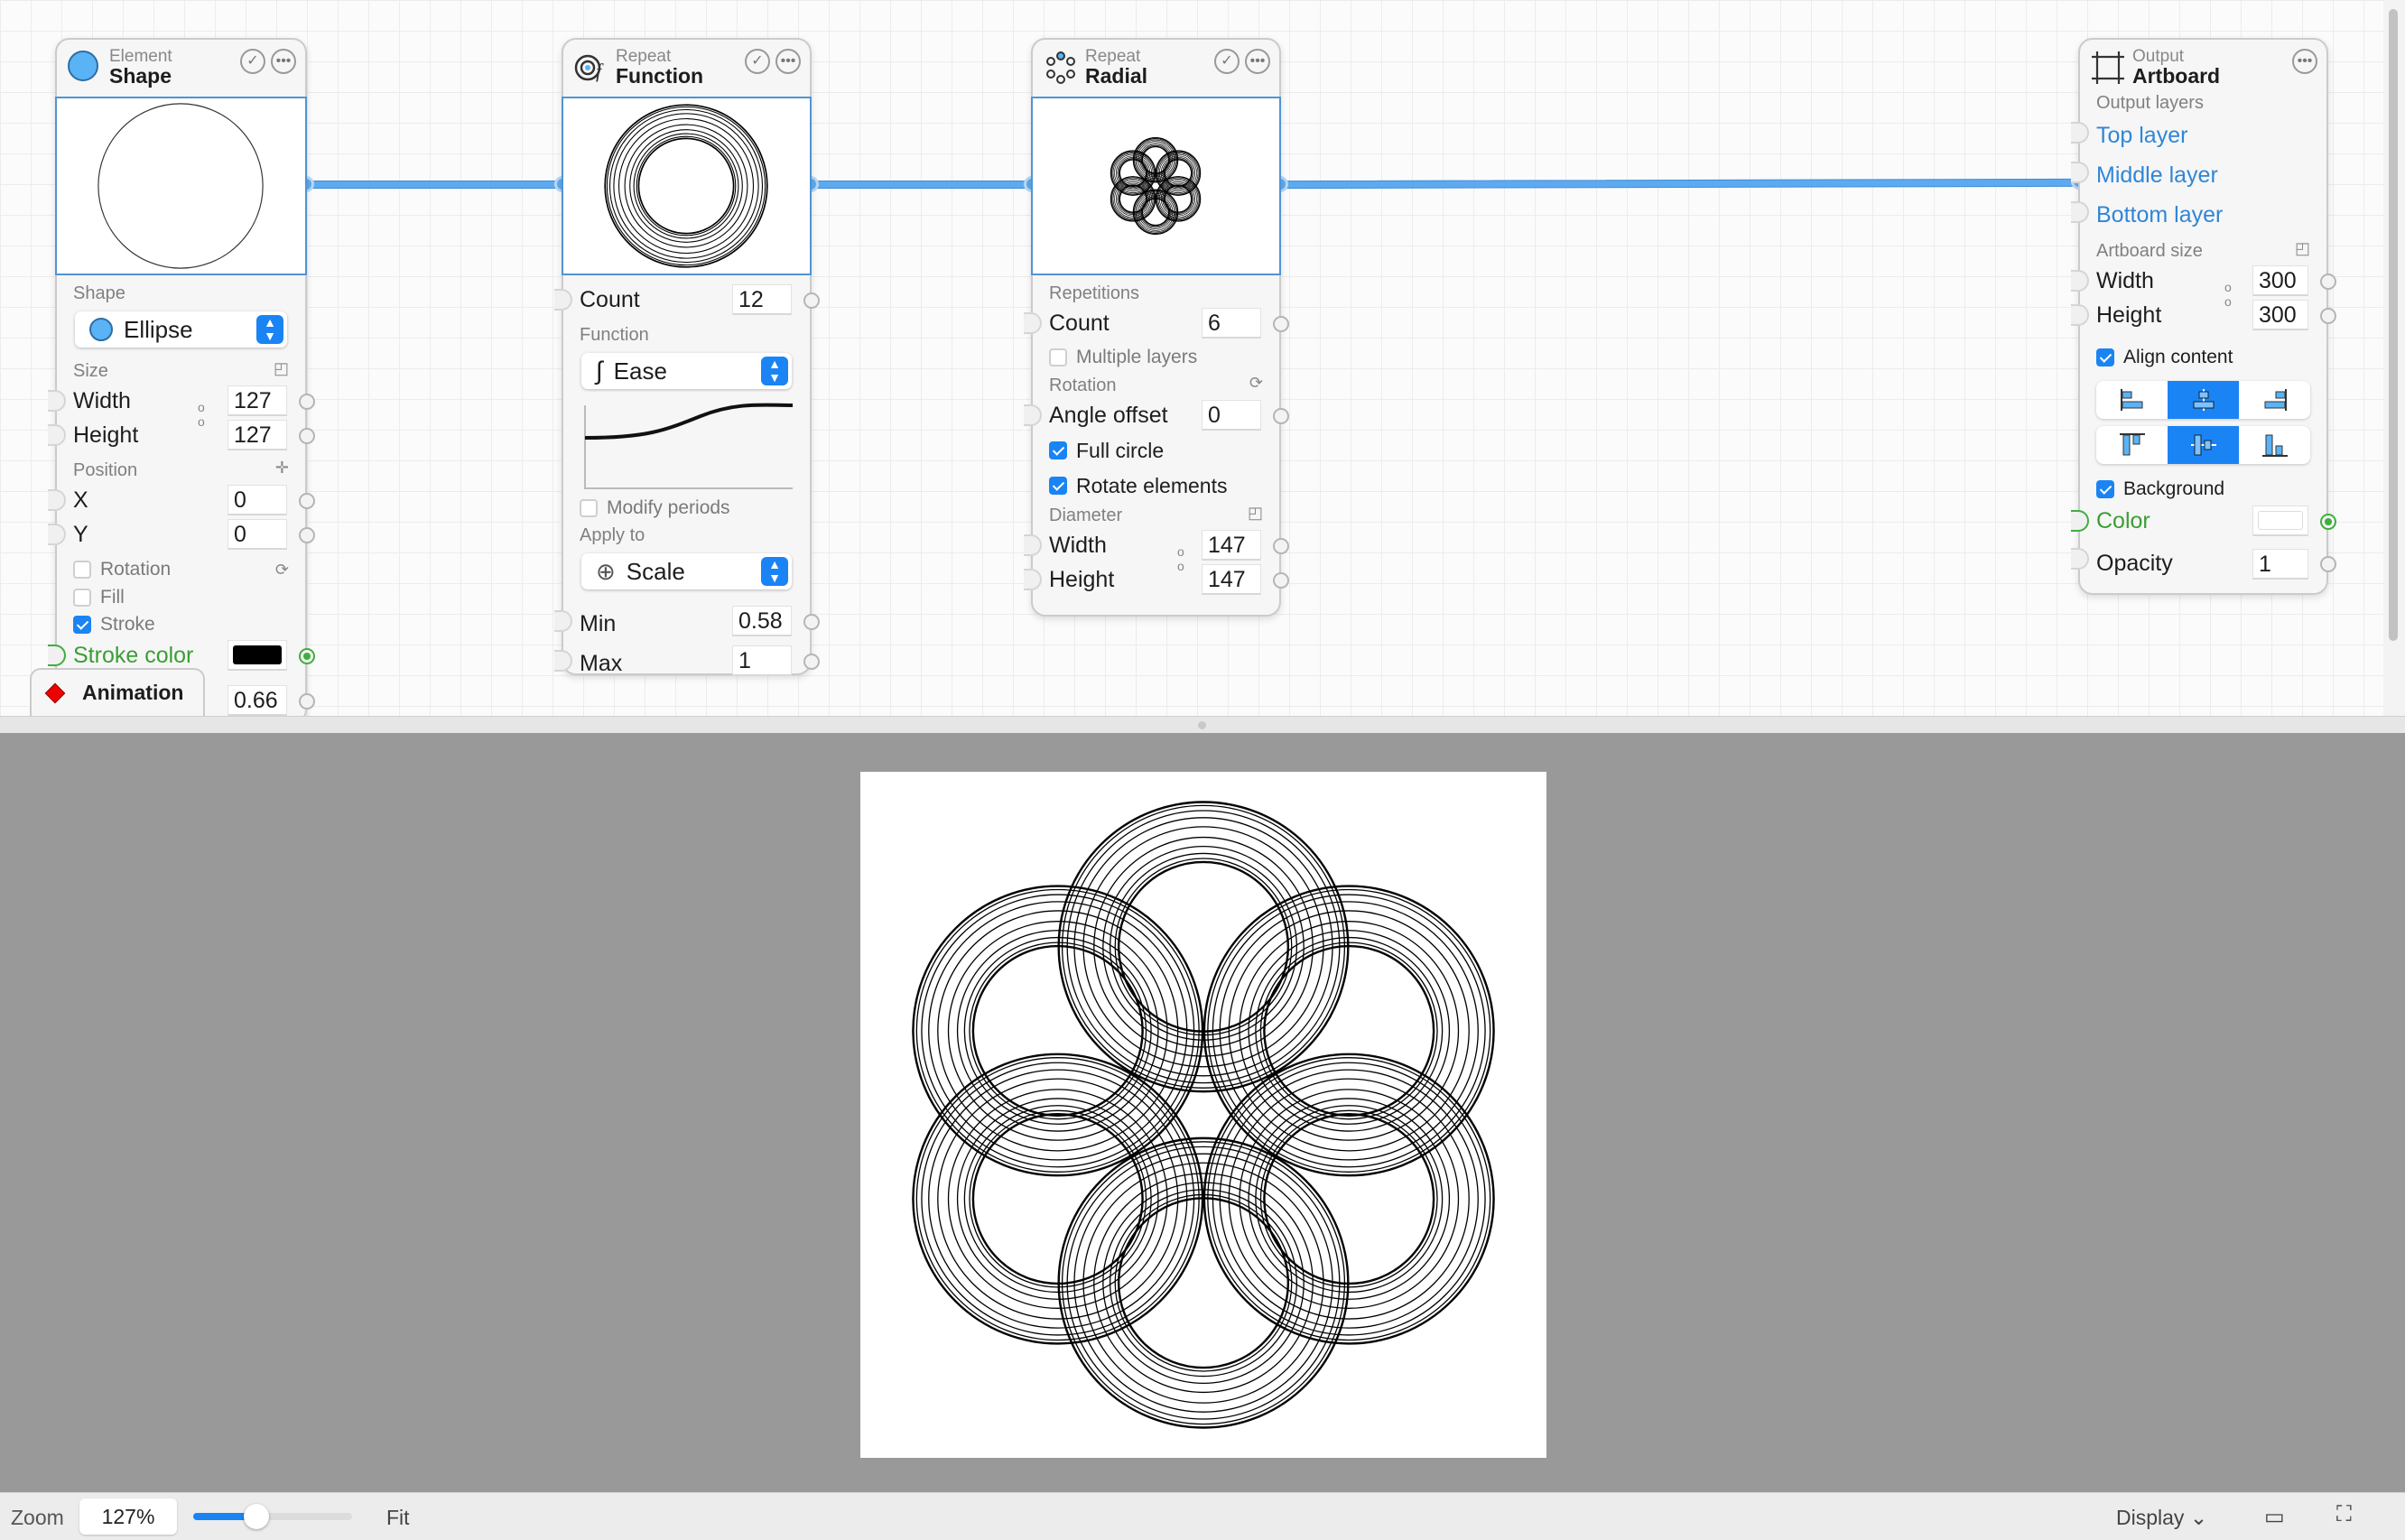  What do you see at coordinates (257, 700) in the screenshot?
I see `stroke-width-input: 0.66` at bounding box center [257, 700].